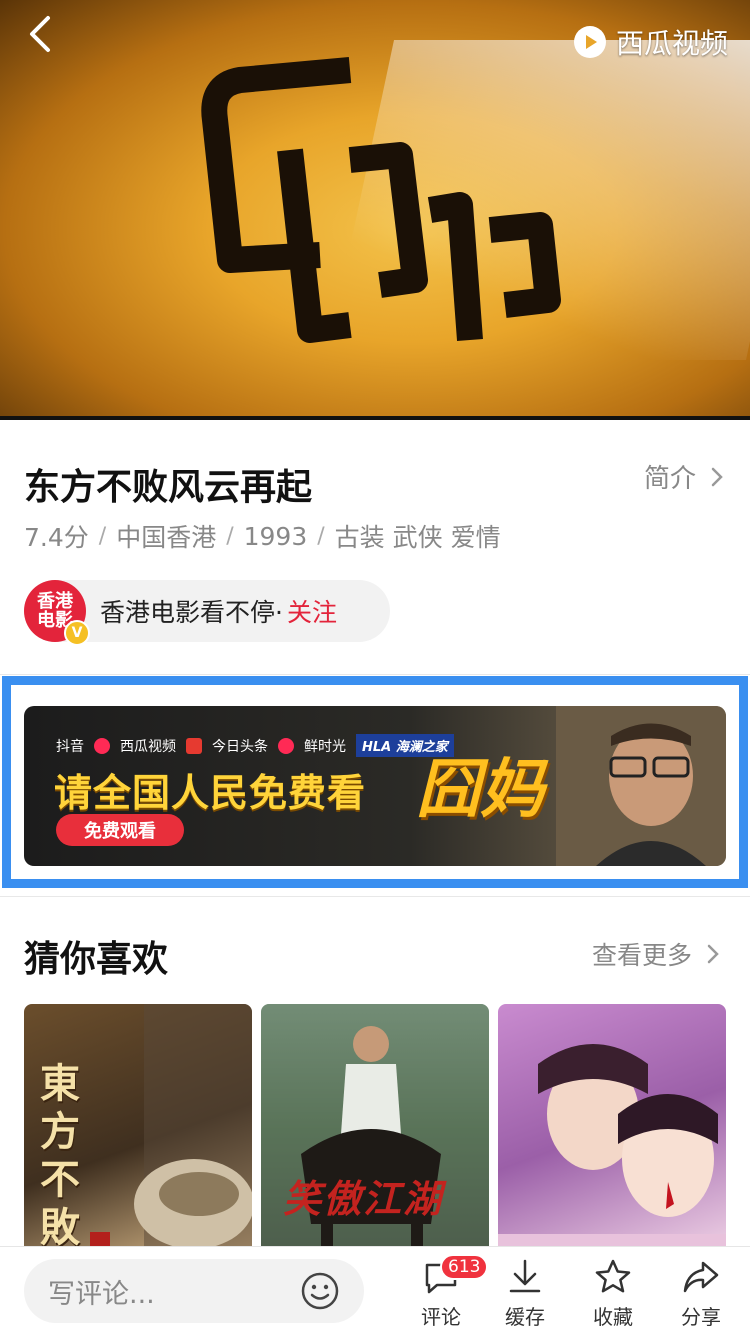 This screenshot has height=1334, width=750. I want to click on favorite-action: 收藏, so click(613, 1293).